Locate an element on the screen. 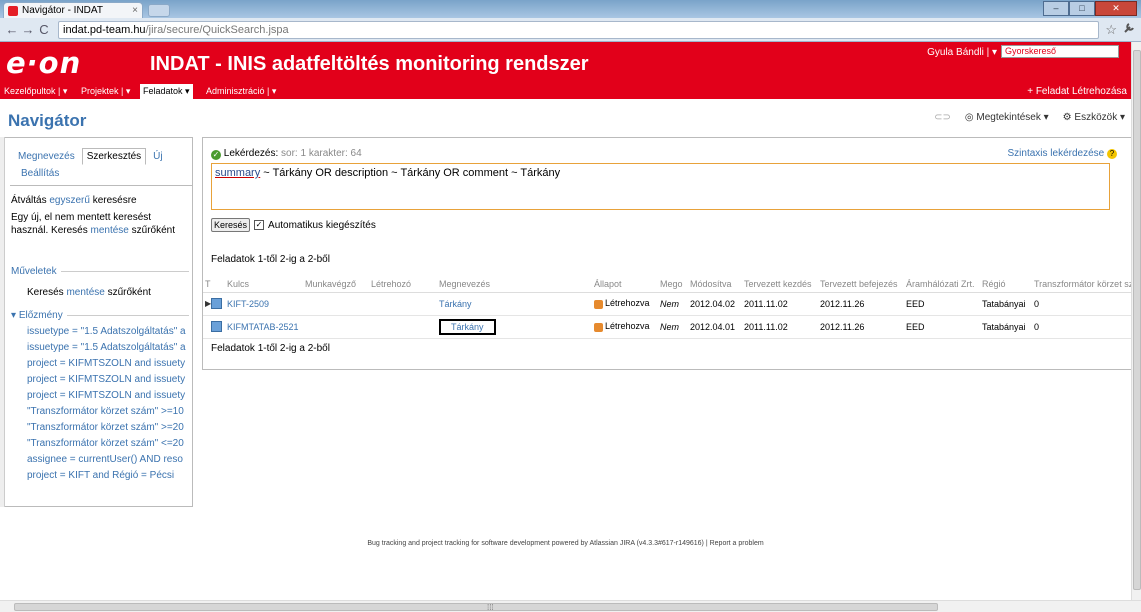 The height and width of the screenshot is (612, 1141). maximize-button: □ is located at coordinates (1082, 8).